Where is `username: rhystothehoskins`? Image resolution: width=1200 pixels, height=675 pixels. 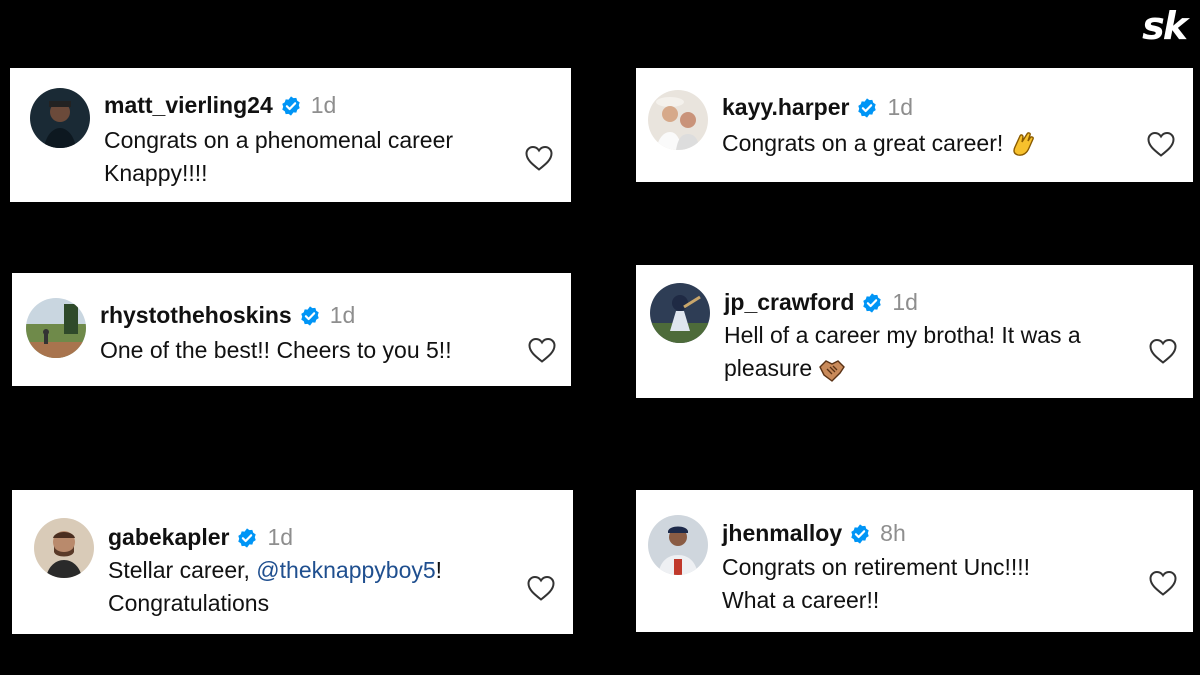 username: rhystothehoskins is located at coordinates (196, 315).